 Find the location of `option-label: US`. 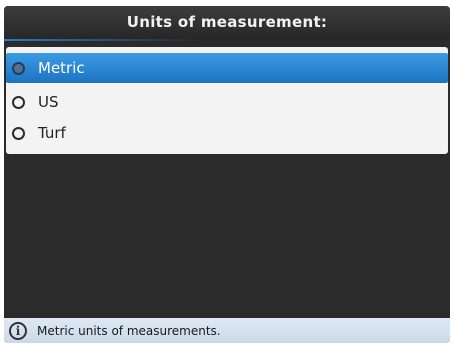

option-label: US is located at coordinates (48, 102).